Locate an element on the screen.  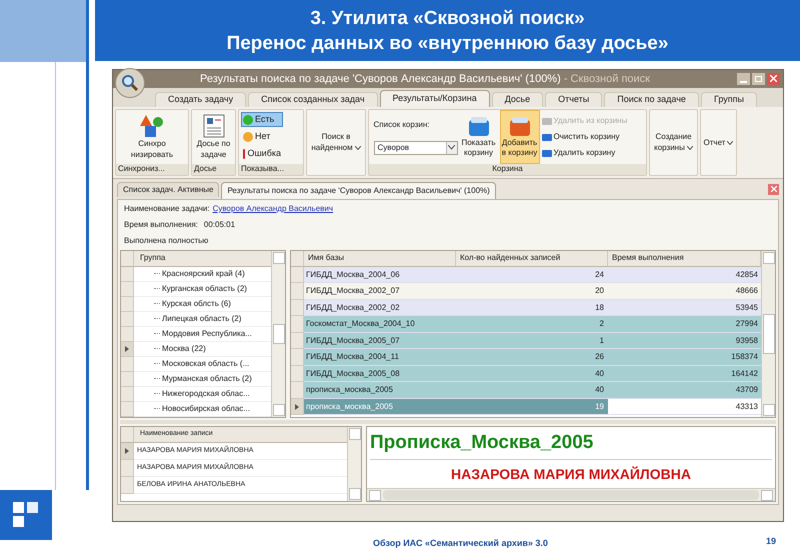
squares-logo-icon is located at coordinates (26, 515).